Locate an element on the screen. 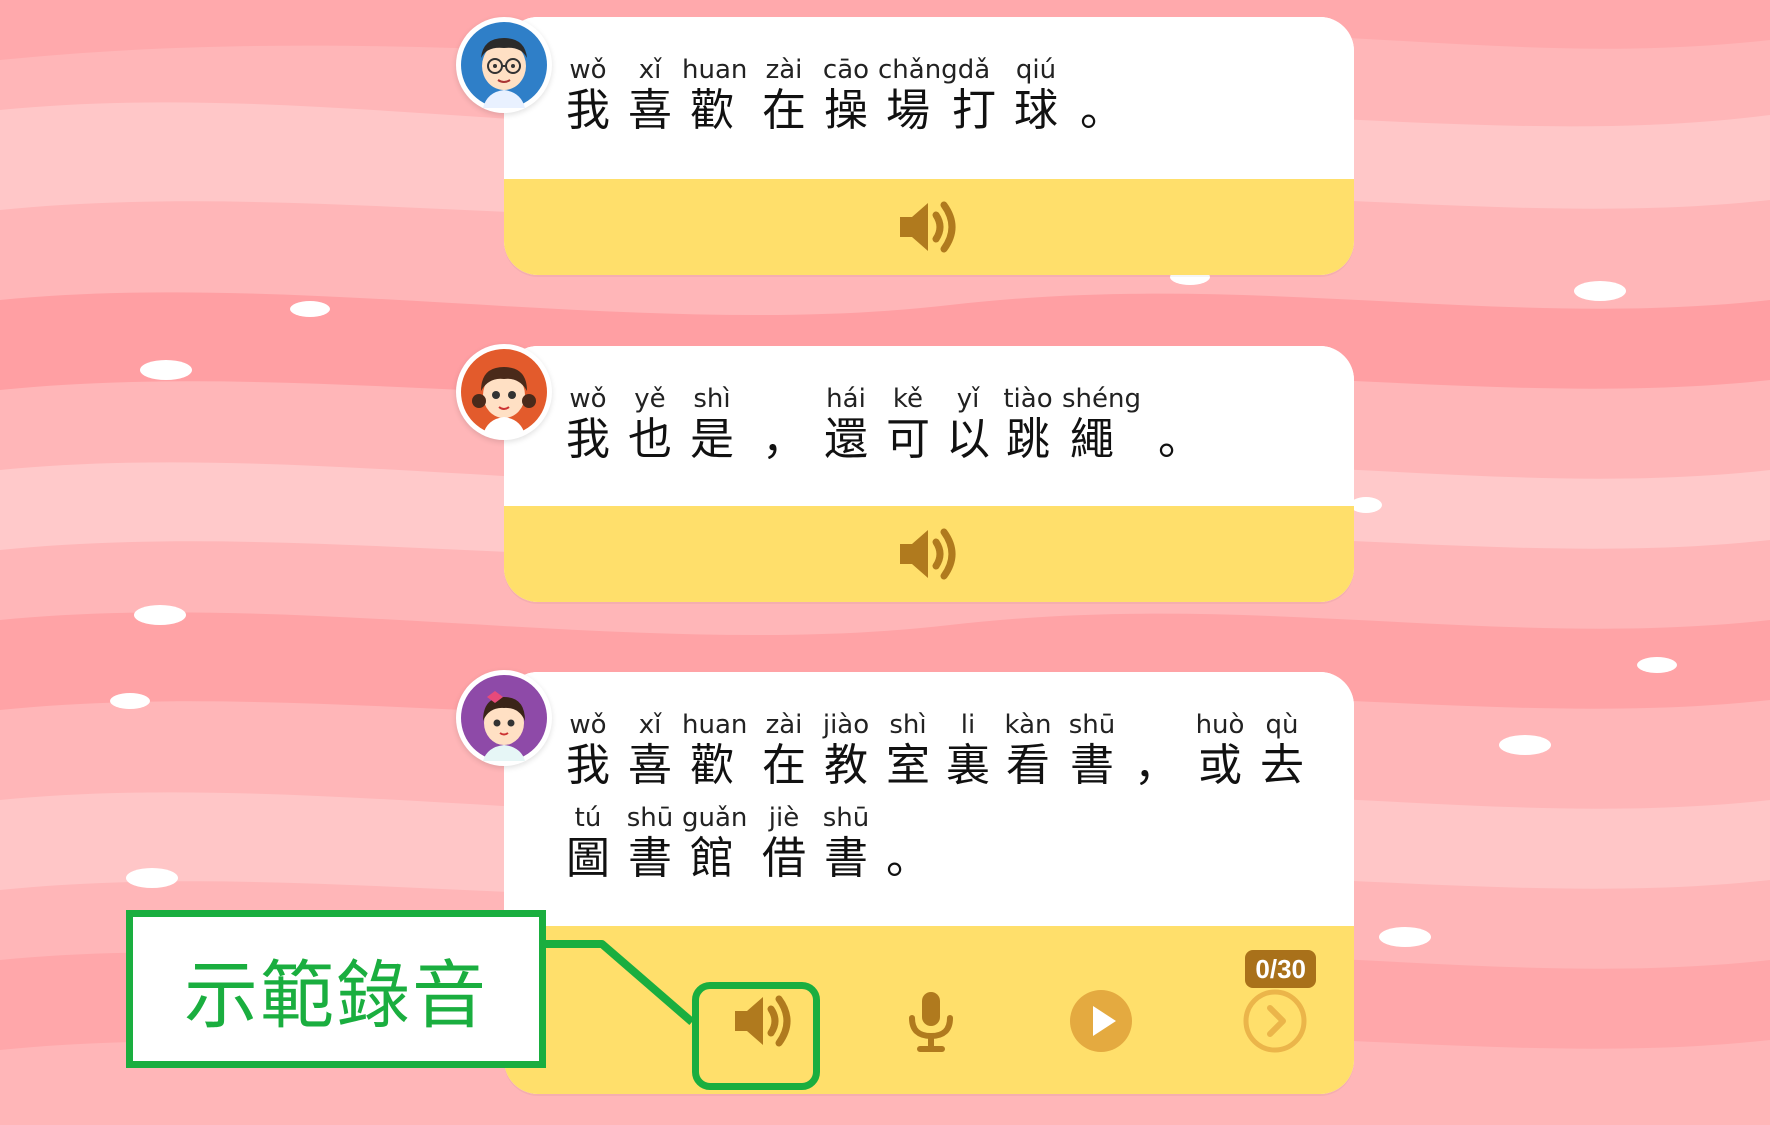  hanzi: 打 is located at coordinates (974, 110).